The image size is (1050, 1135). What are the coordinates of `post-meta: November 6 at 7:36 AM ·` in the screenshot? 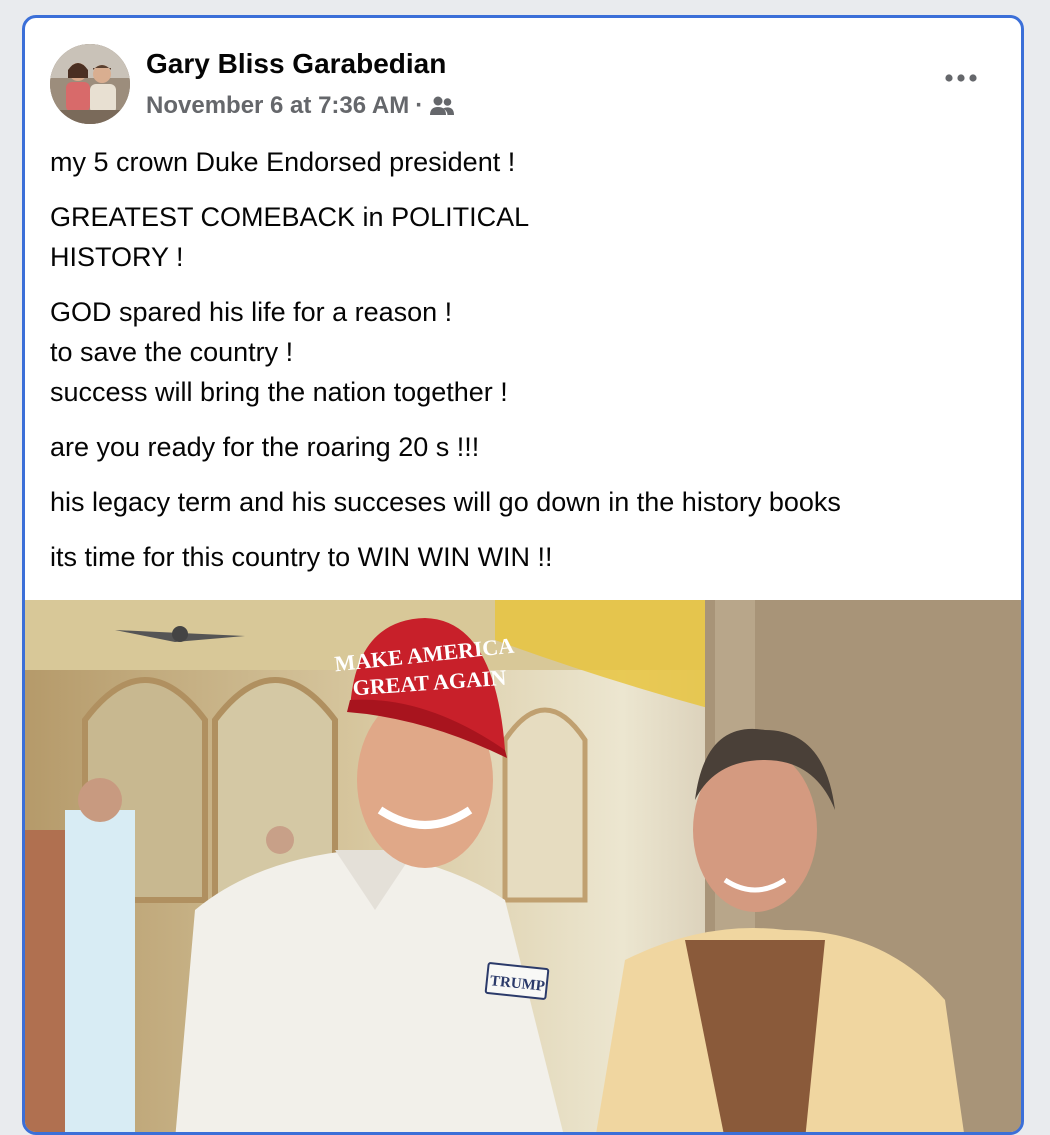 It's located at (300, 106).